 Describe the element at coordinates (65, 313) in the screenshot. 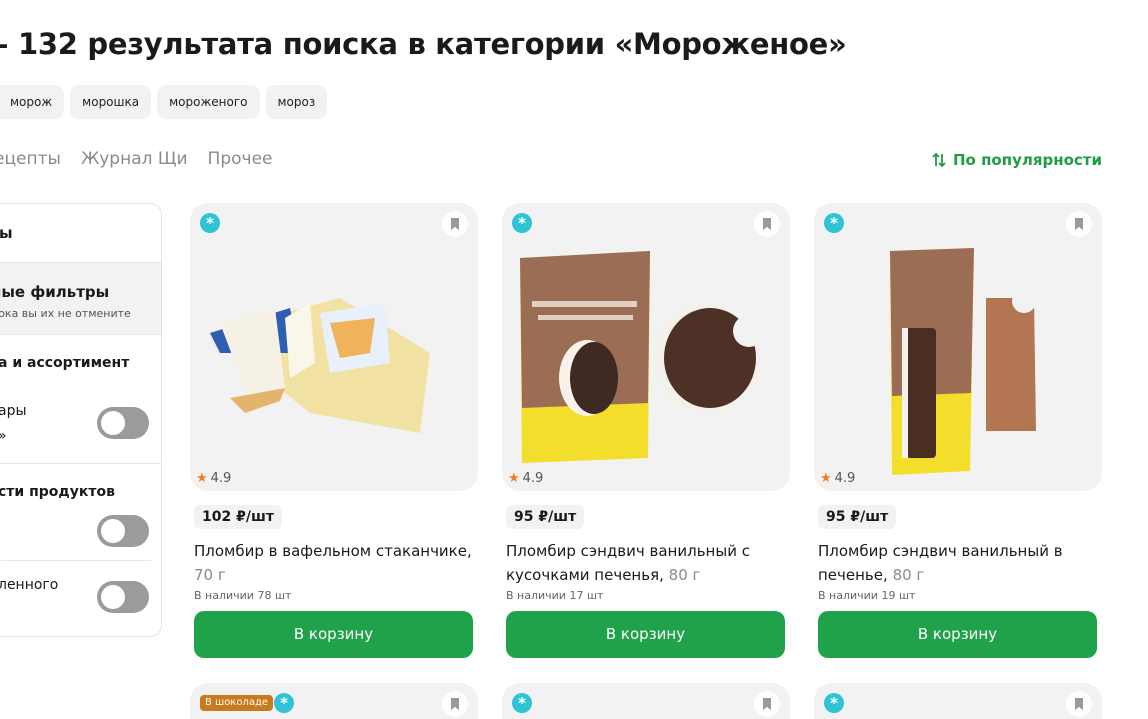

I see `saved-filters-subtitle: пока вы их не отмените` at that location.